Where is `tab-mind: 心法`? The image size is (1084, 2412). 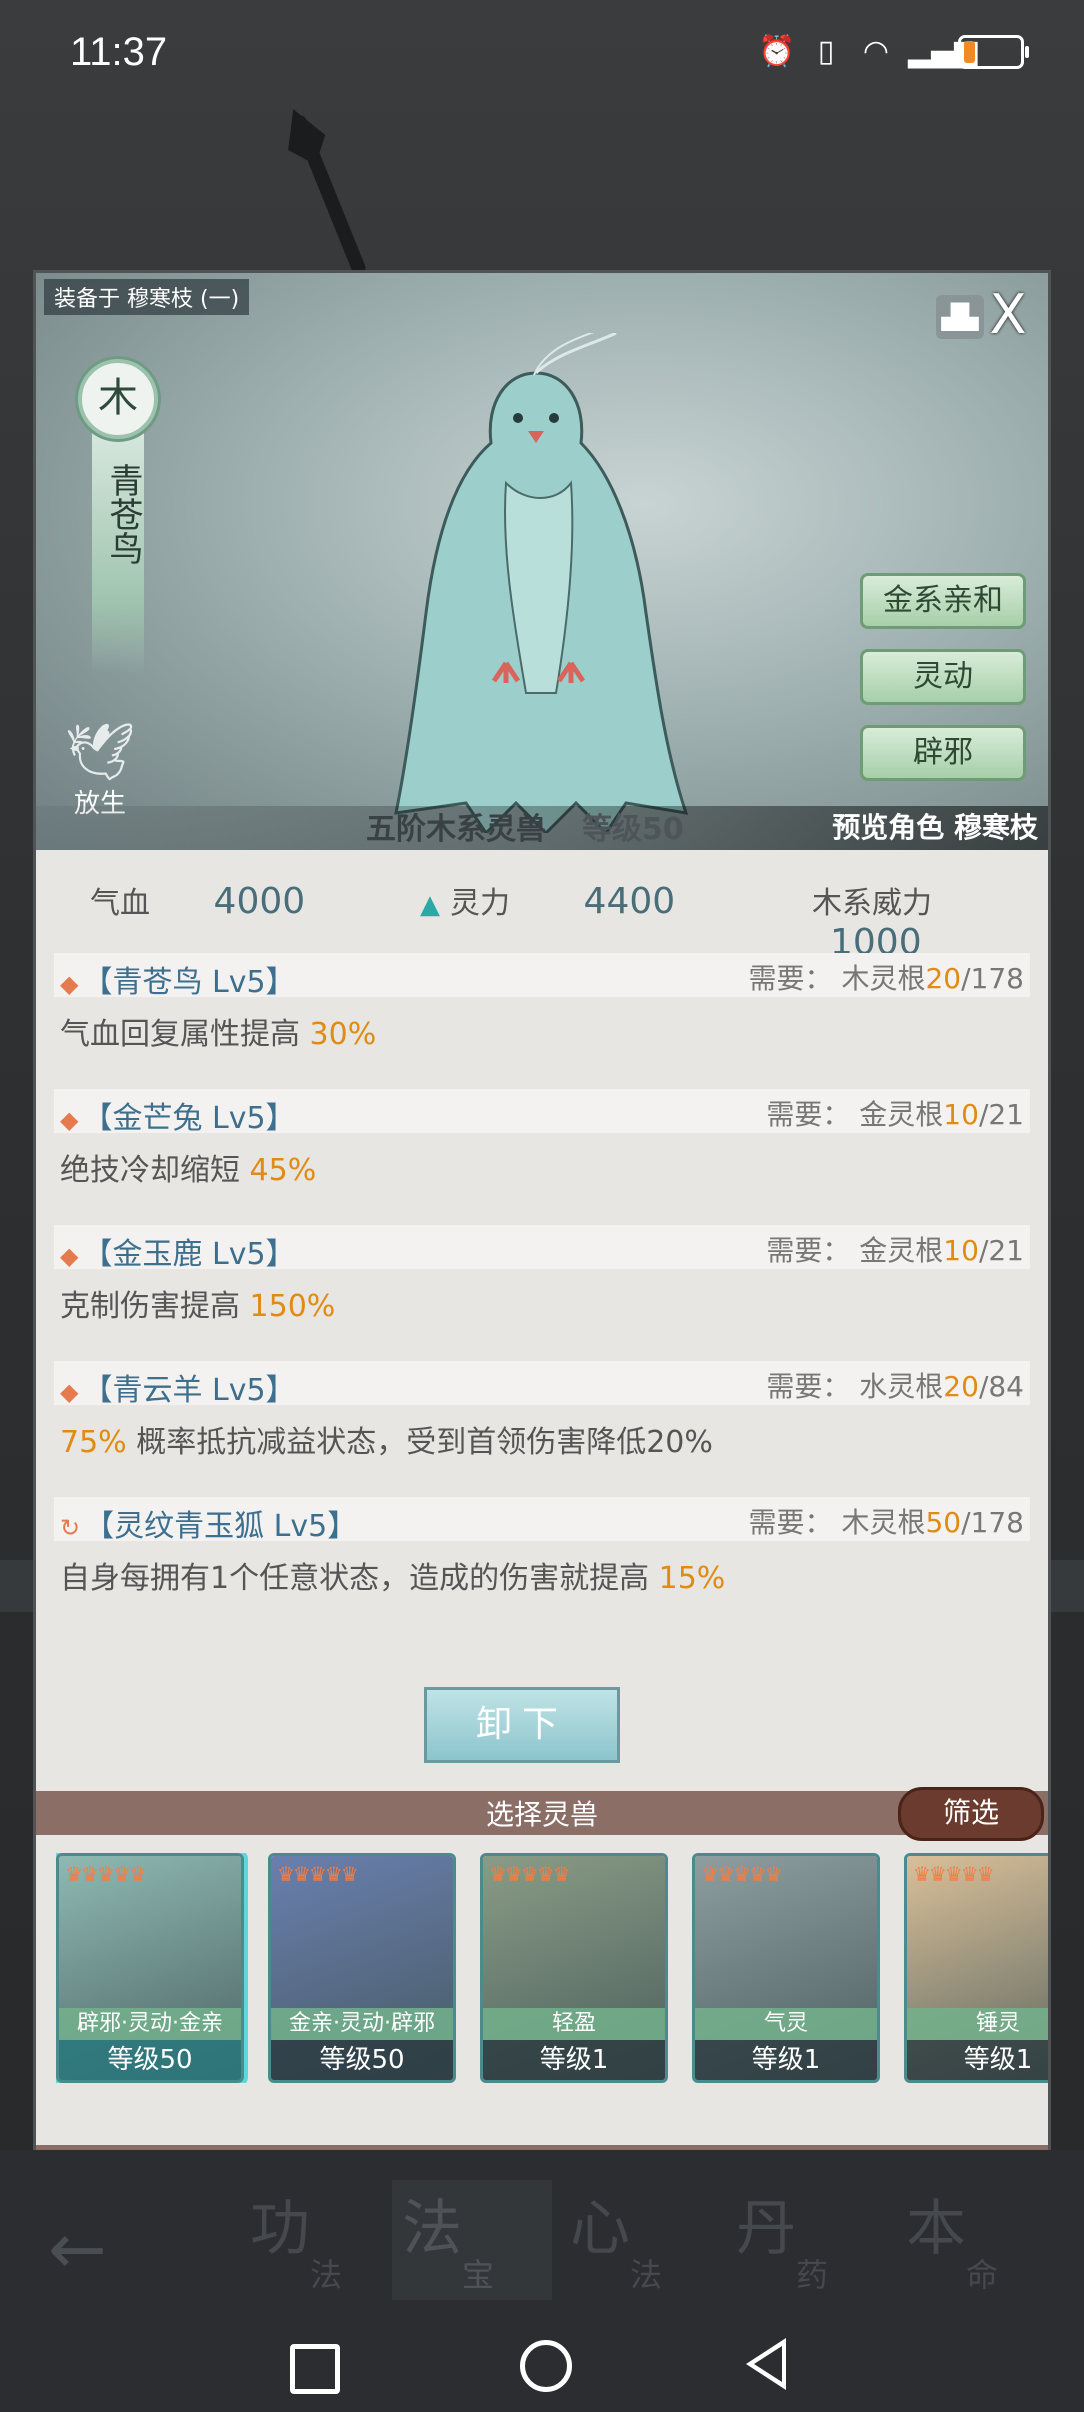 tab-mind: 心法 is located at coordinates (640, 2240).